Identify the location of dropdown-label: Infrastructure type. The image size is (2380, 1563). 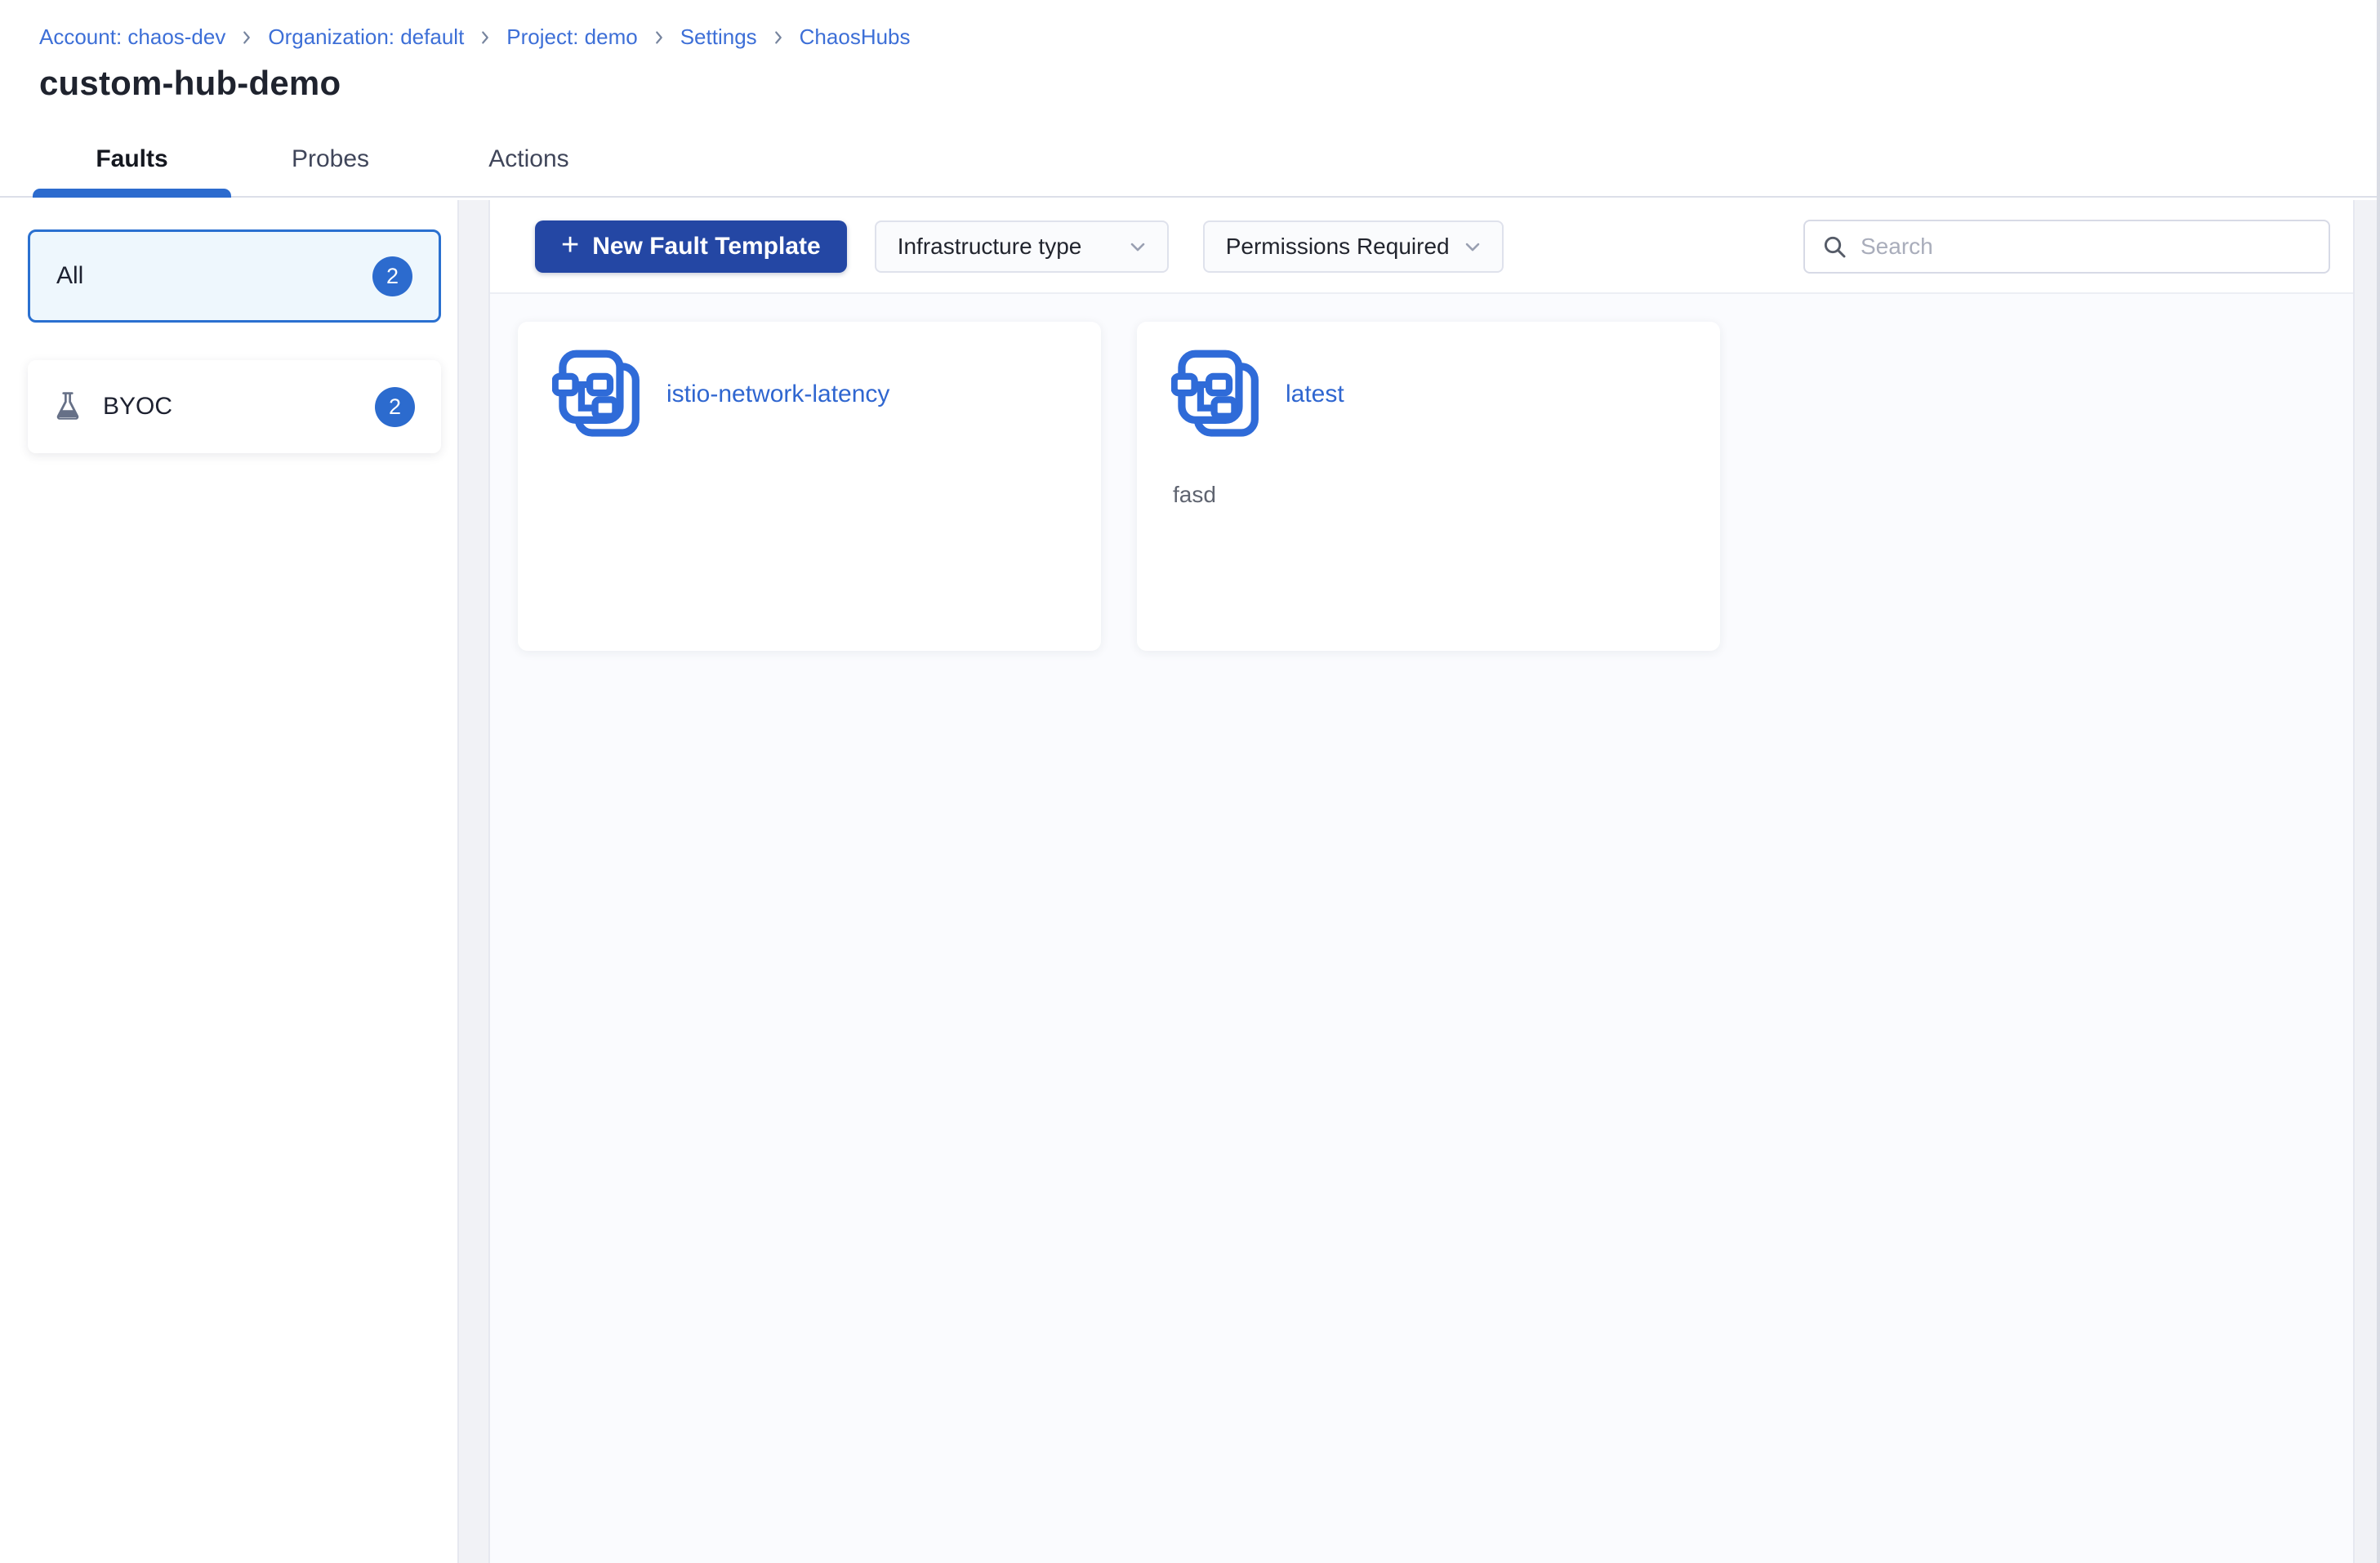
(990, 246).